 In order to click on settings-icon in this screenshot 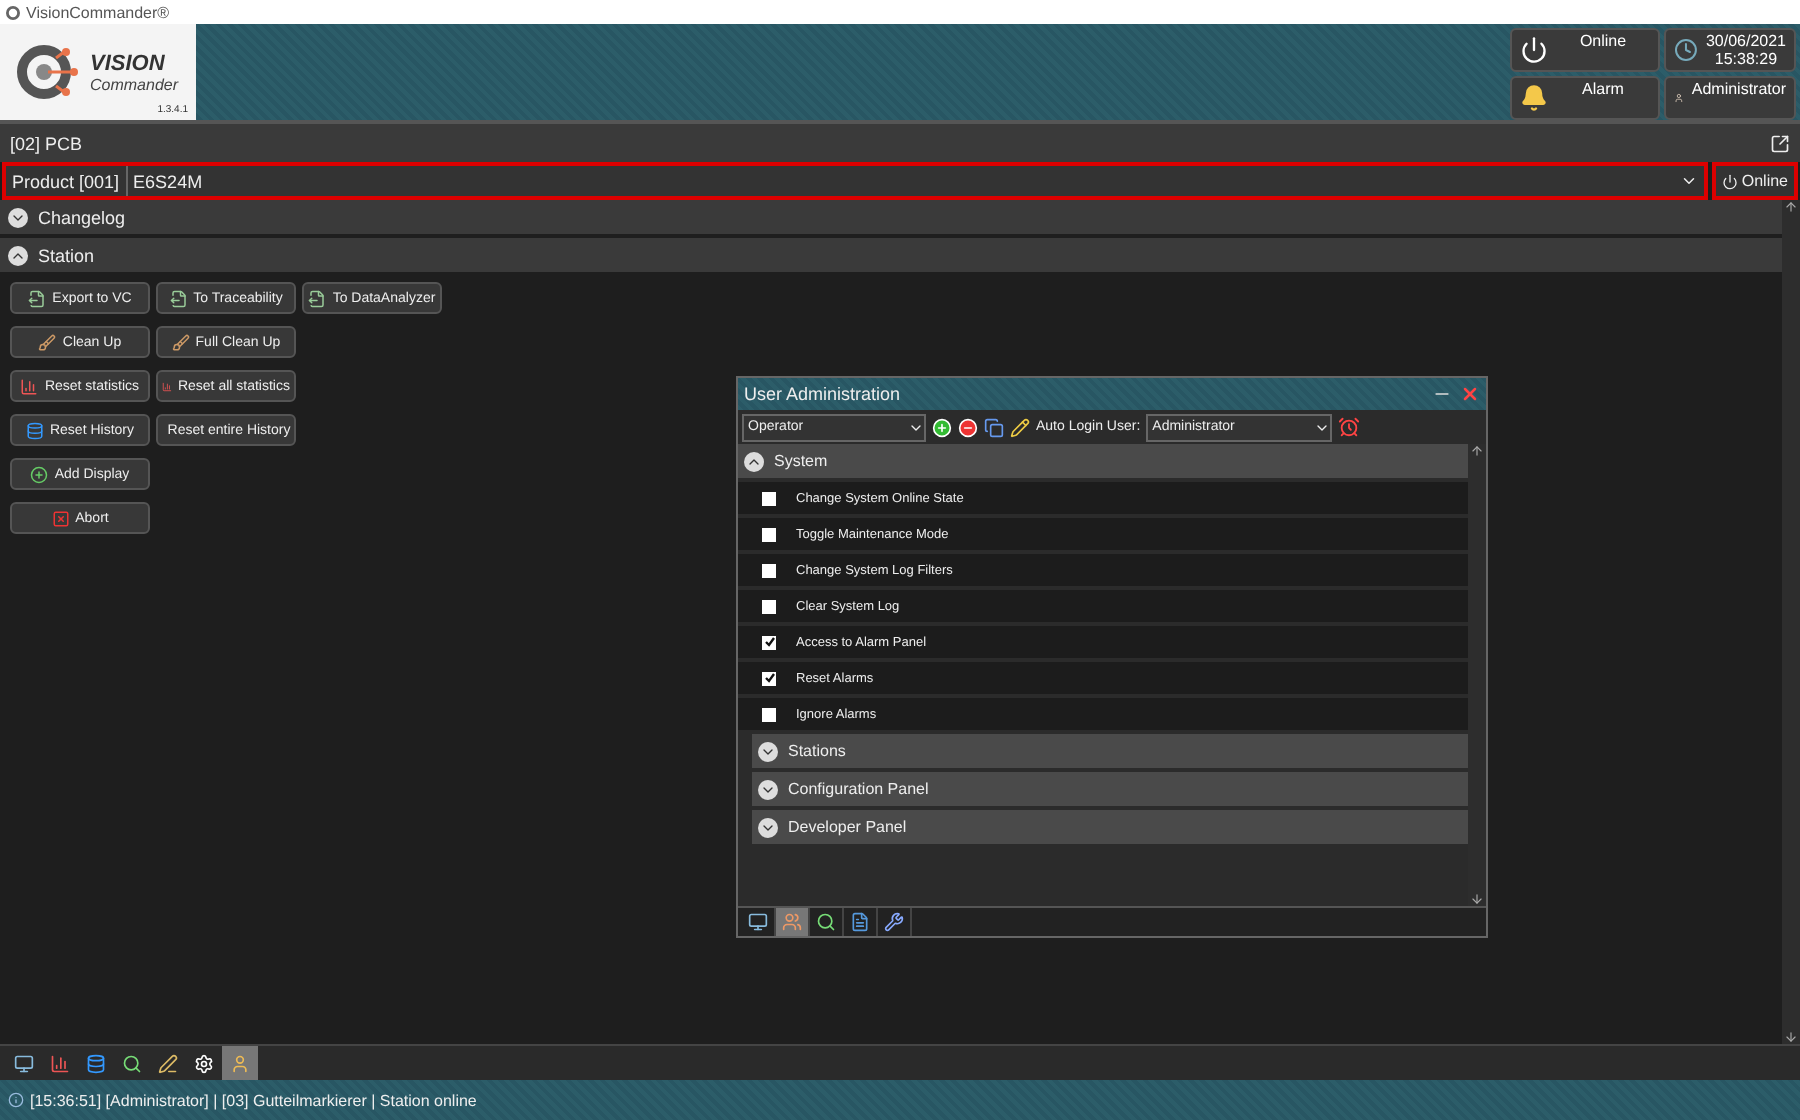, I will do `click(204, 1063)`.